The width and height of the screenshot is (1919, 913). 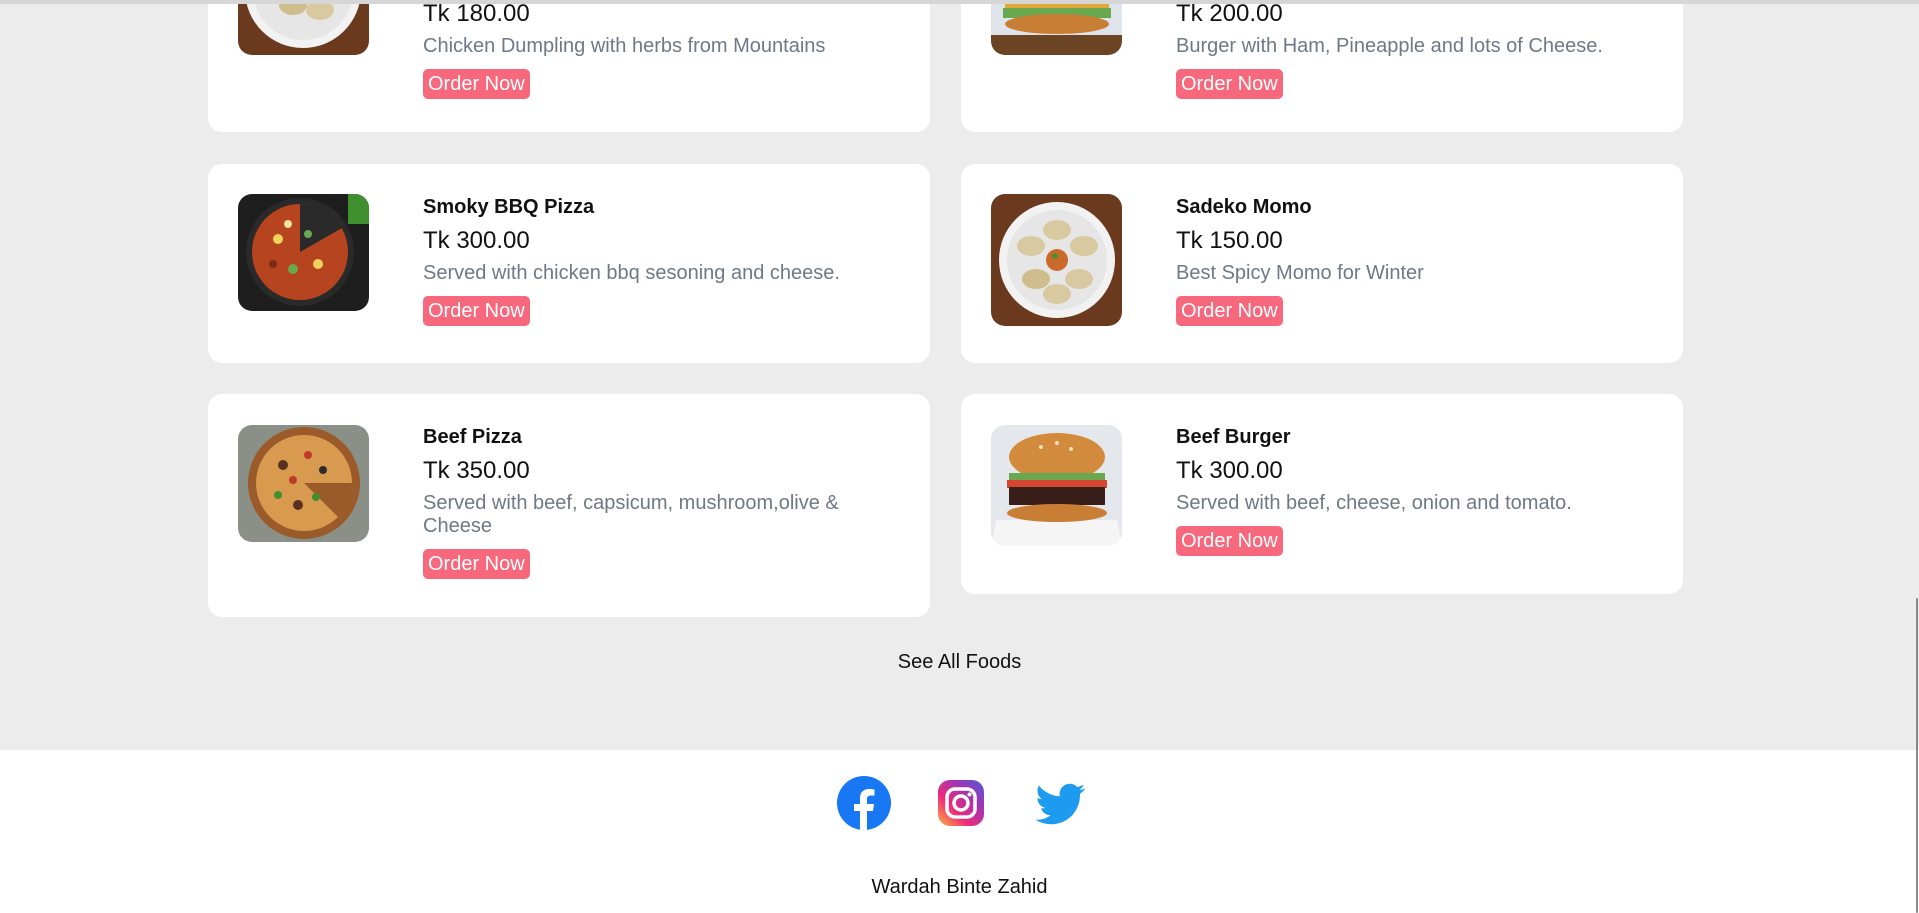 I want to click on facebook-icon, so click(x=864, y=803).